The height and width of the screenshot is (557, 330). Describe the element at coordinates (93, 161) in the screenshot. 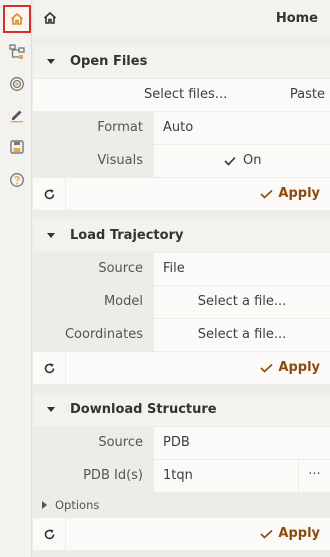

I see `visuals-label: Visuals` at that location.